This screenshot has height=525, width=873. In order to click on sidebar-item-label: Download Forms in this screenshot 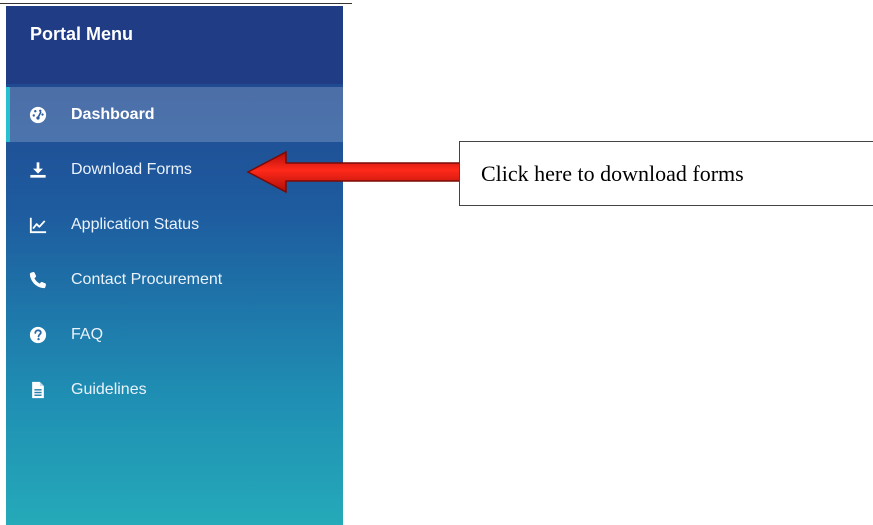, I will do `click(131, 169)`.